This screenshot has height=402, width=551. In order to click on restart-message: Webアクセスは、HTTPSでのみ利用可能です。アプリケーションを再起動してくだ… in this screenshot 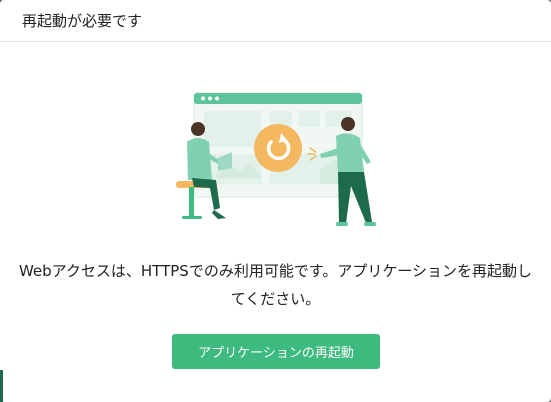, I will do `click(275, 285)`.